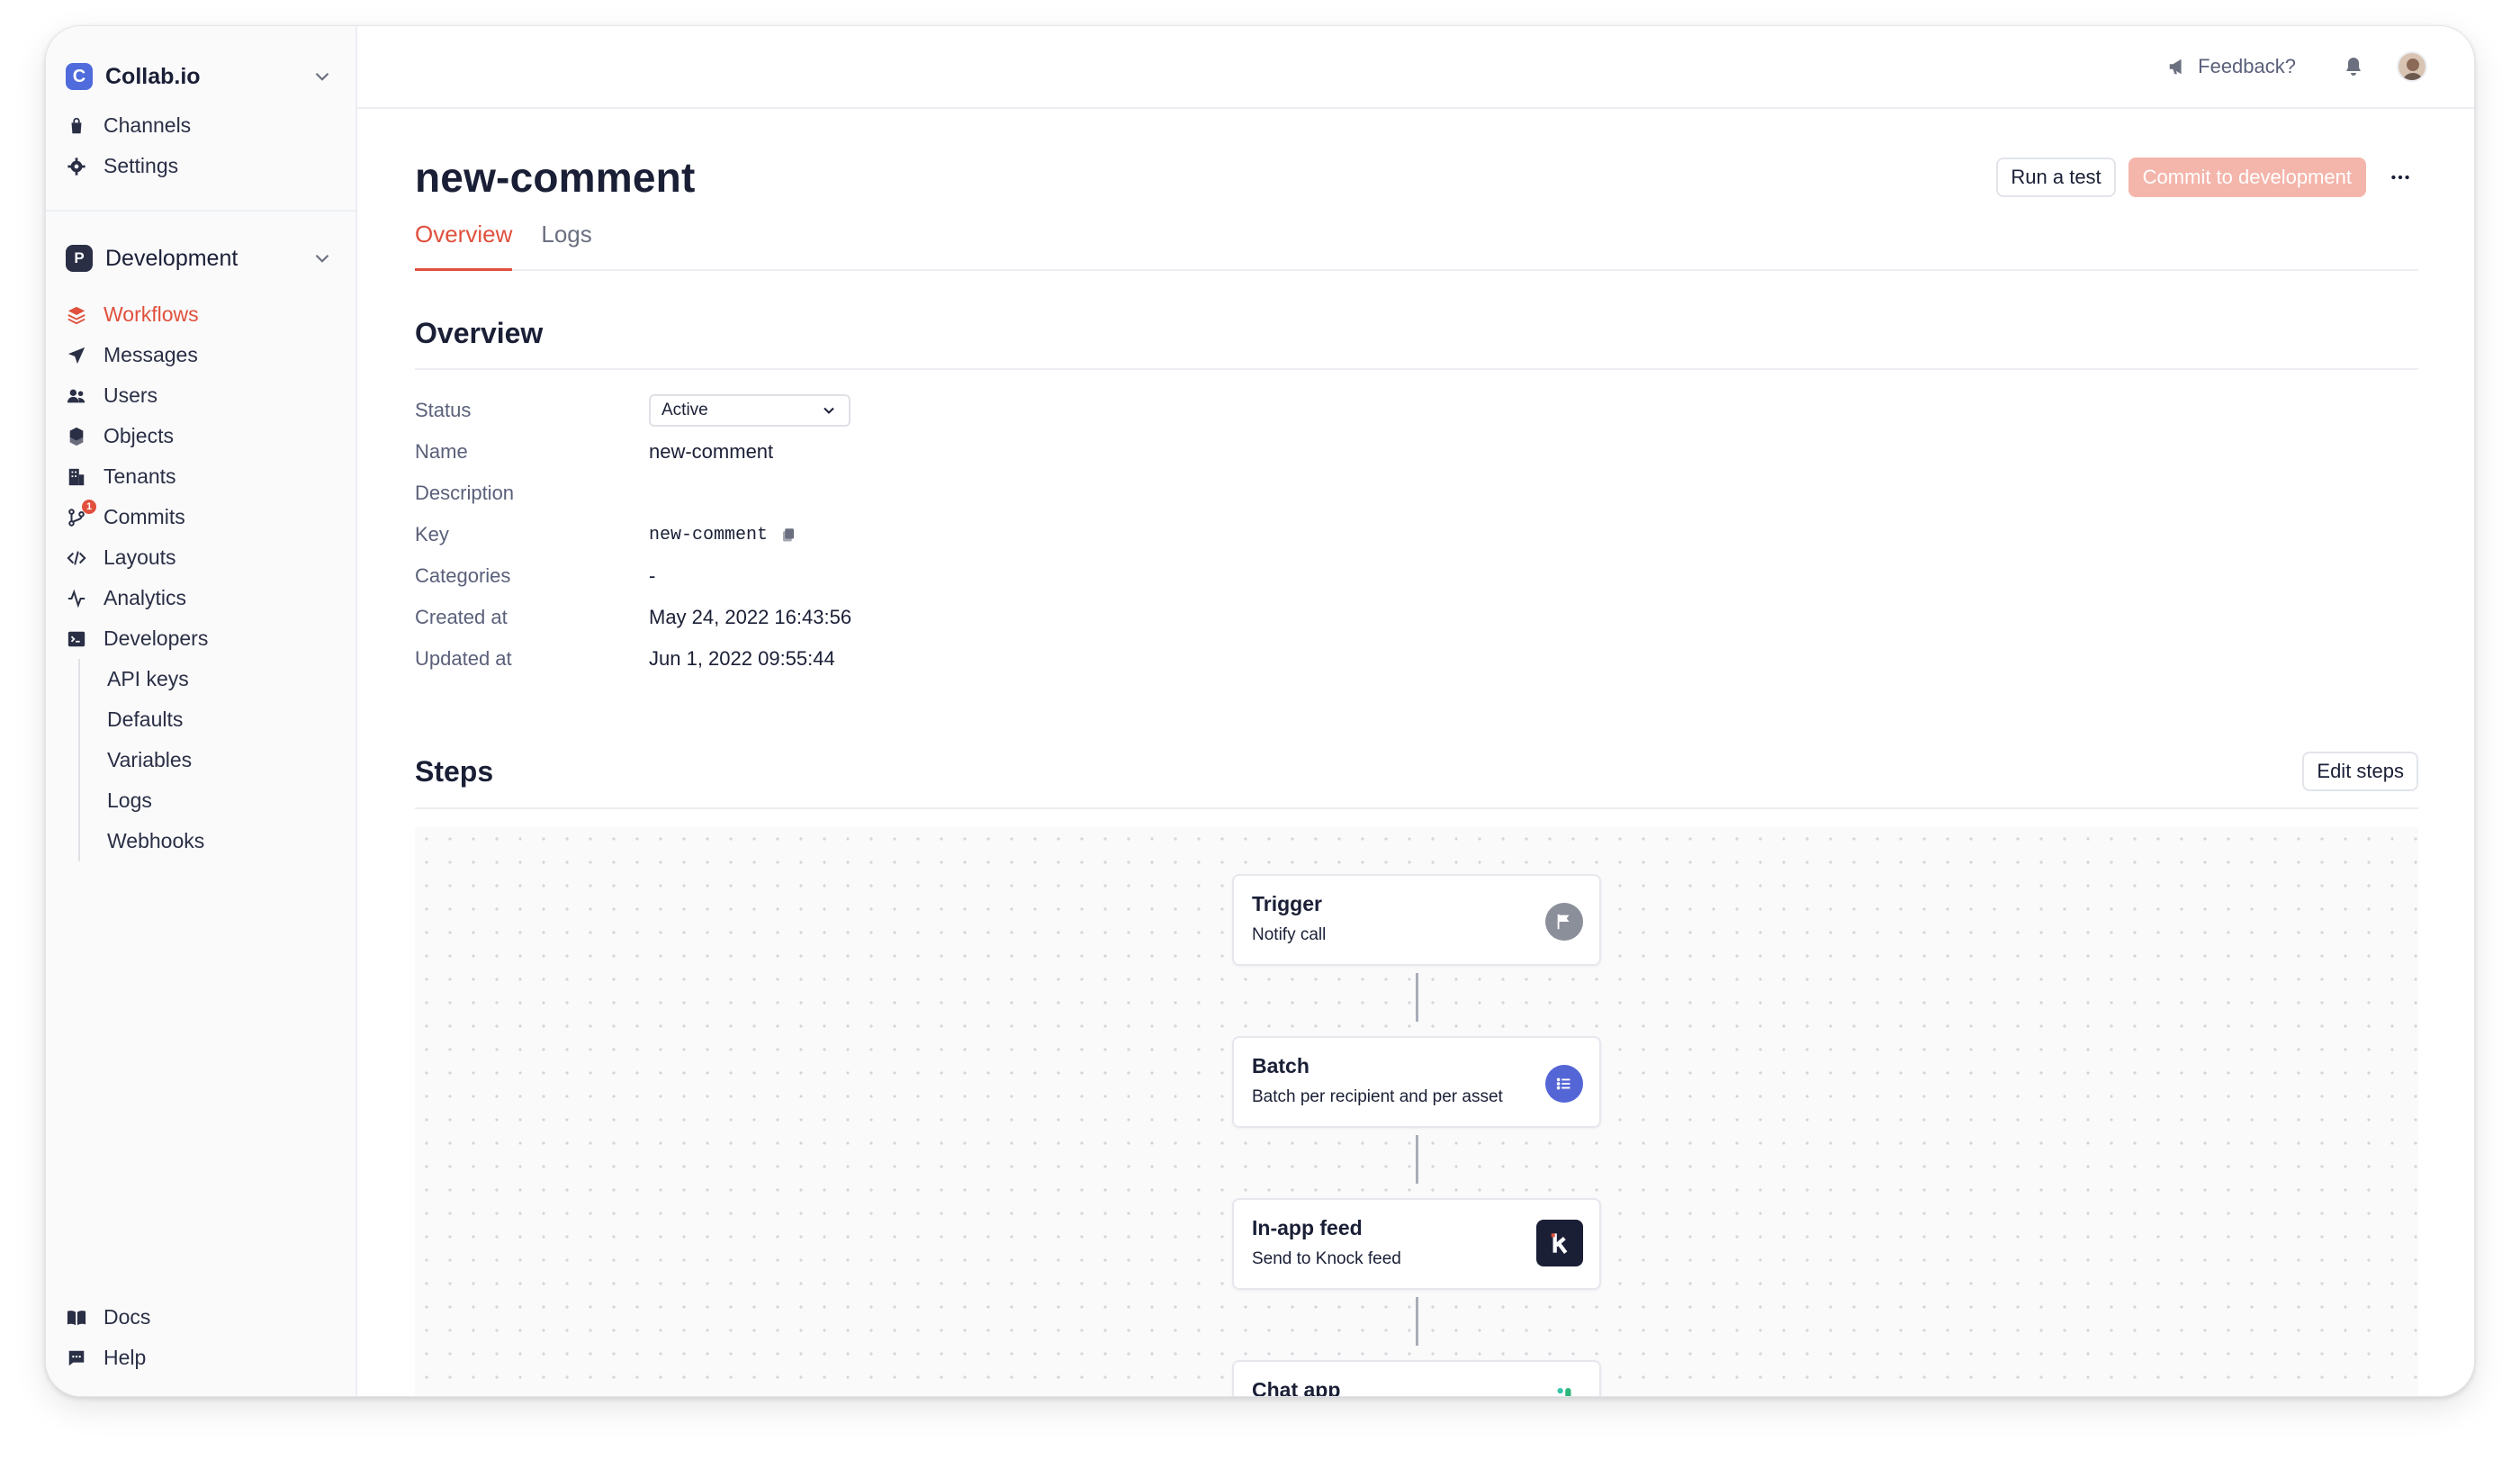 The width and height of the screenshot is (2520, 1460). I want to click on gear-icon, so click(76, 166).